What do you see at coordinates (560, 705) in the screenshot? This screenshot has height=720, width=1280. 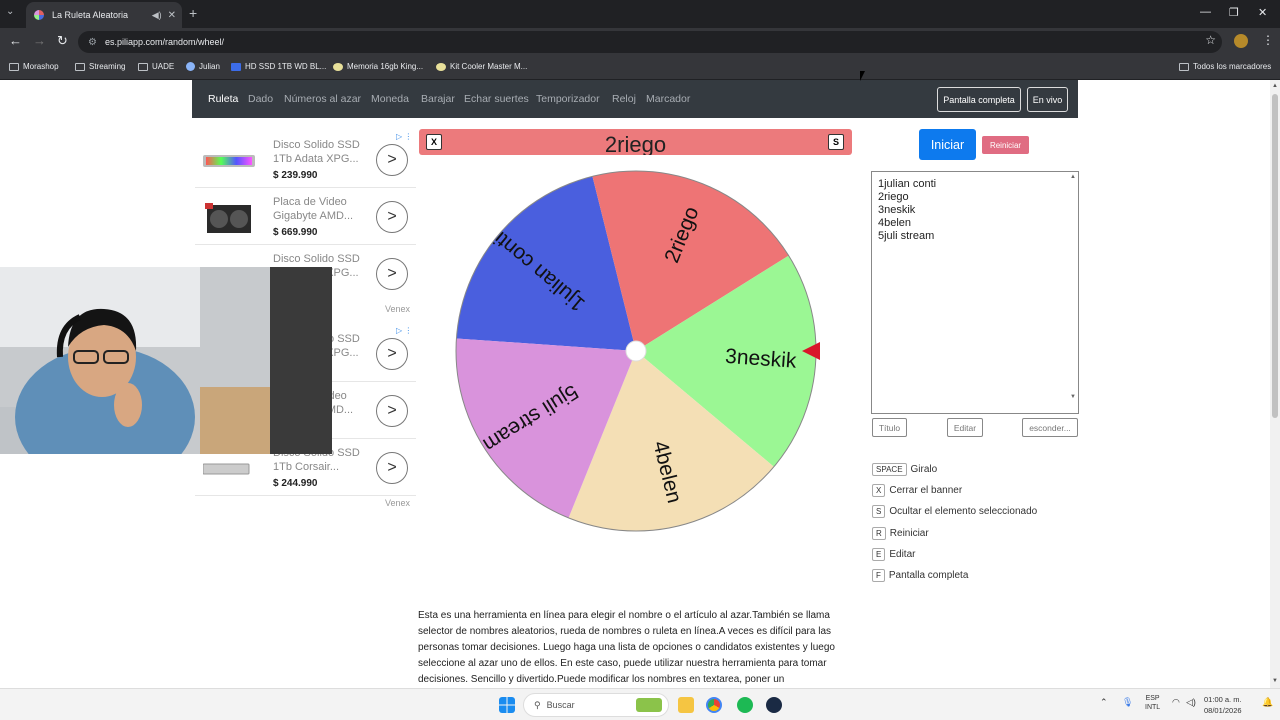 I see `search-placeholder: Buscar` at bounding box center [560, 705].